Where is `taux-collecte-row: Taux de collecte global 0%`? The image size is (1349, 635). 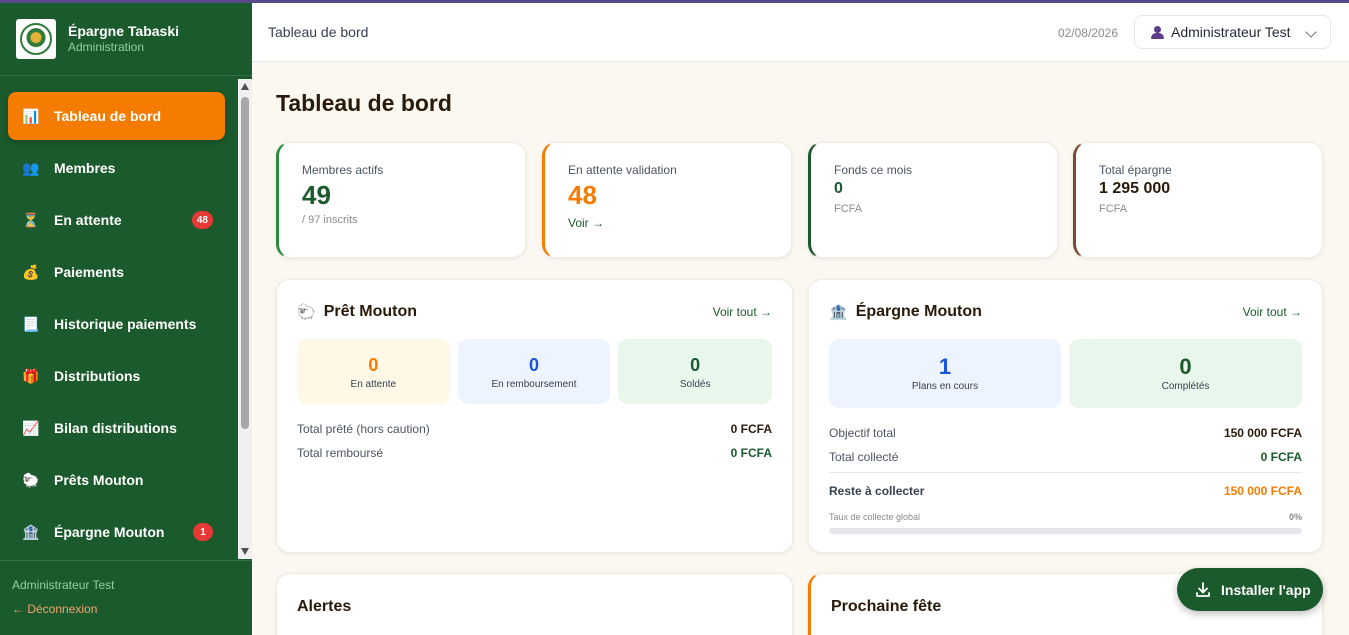
taux-collecte-row: Taux de collecte global 0% is located at coordinates (1065, 517).